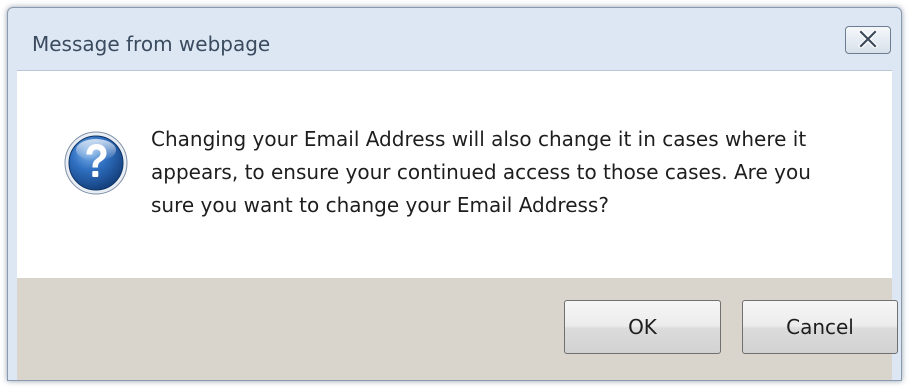 Image resolution: width=911 pixels, height=389 pixels. What do you see at coordinates (151, 44) in the screenshot?
I see `dialog-title: Message from webpage` at bounding box center [151, 44].